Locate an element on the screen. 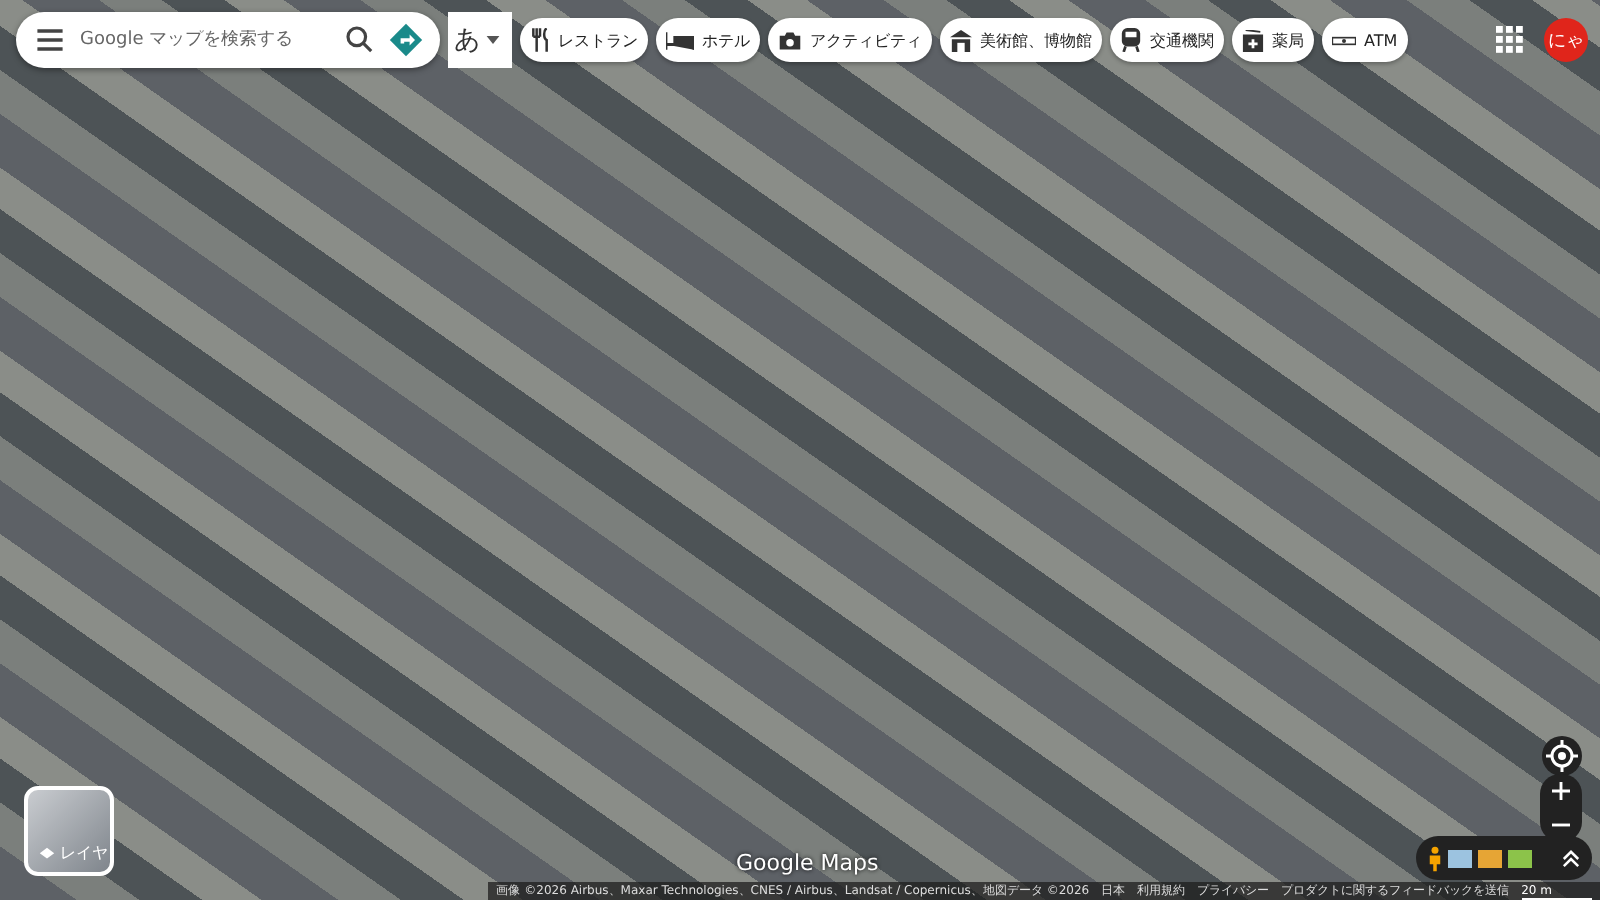  account-avatar: にゃ is located at coordinates (1566, 40).